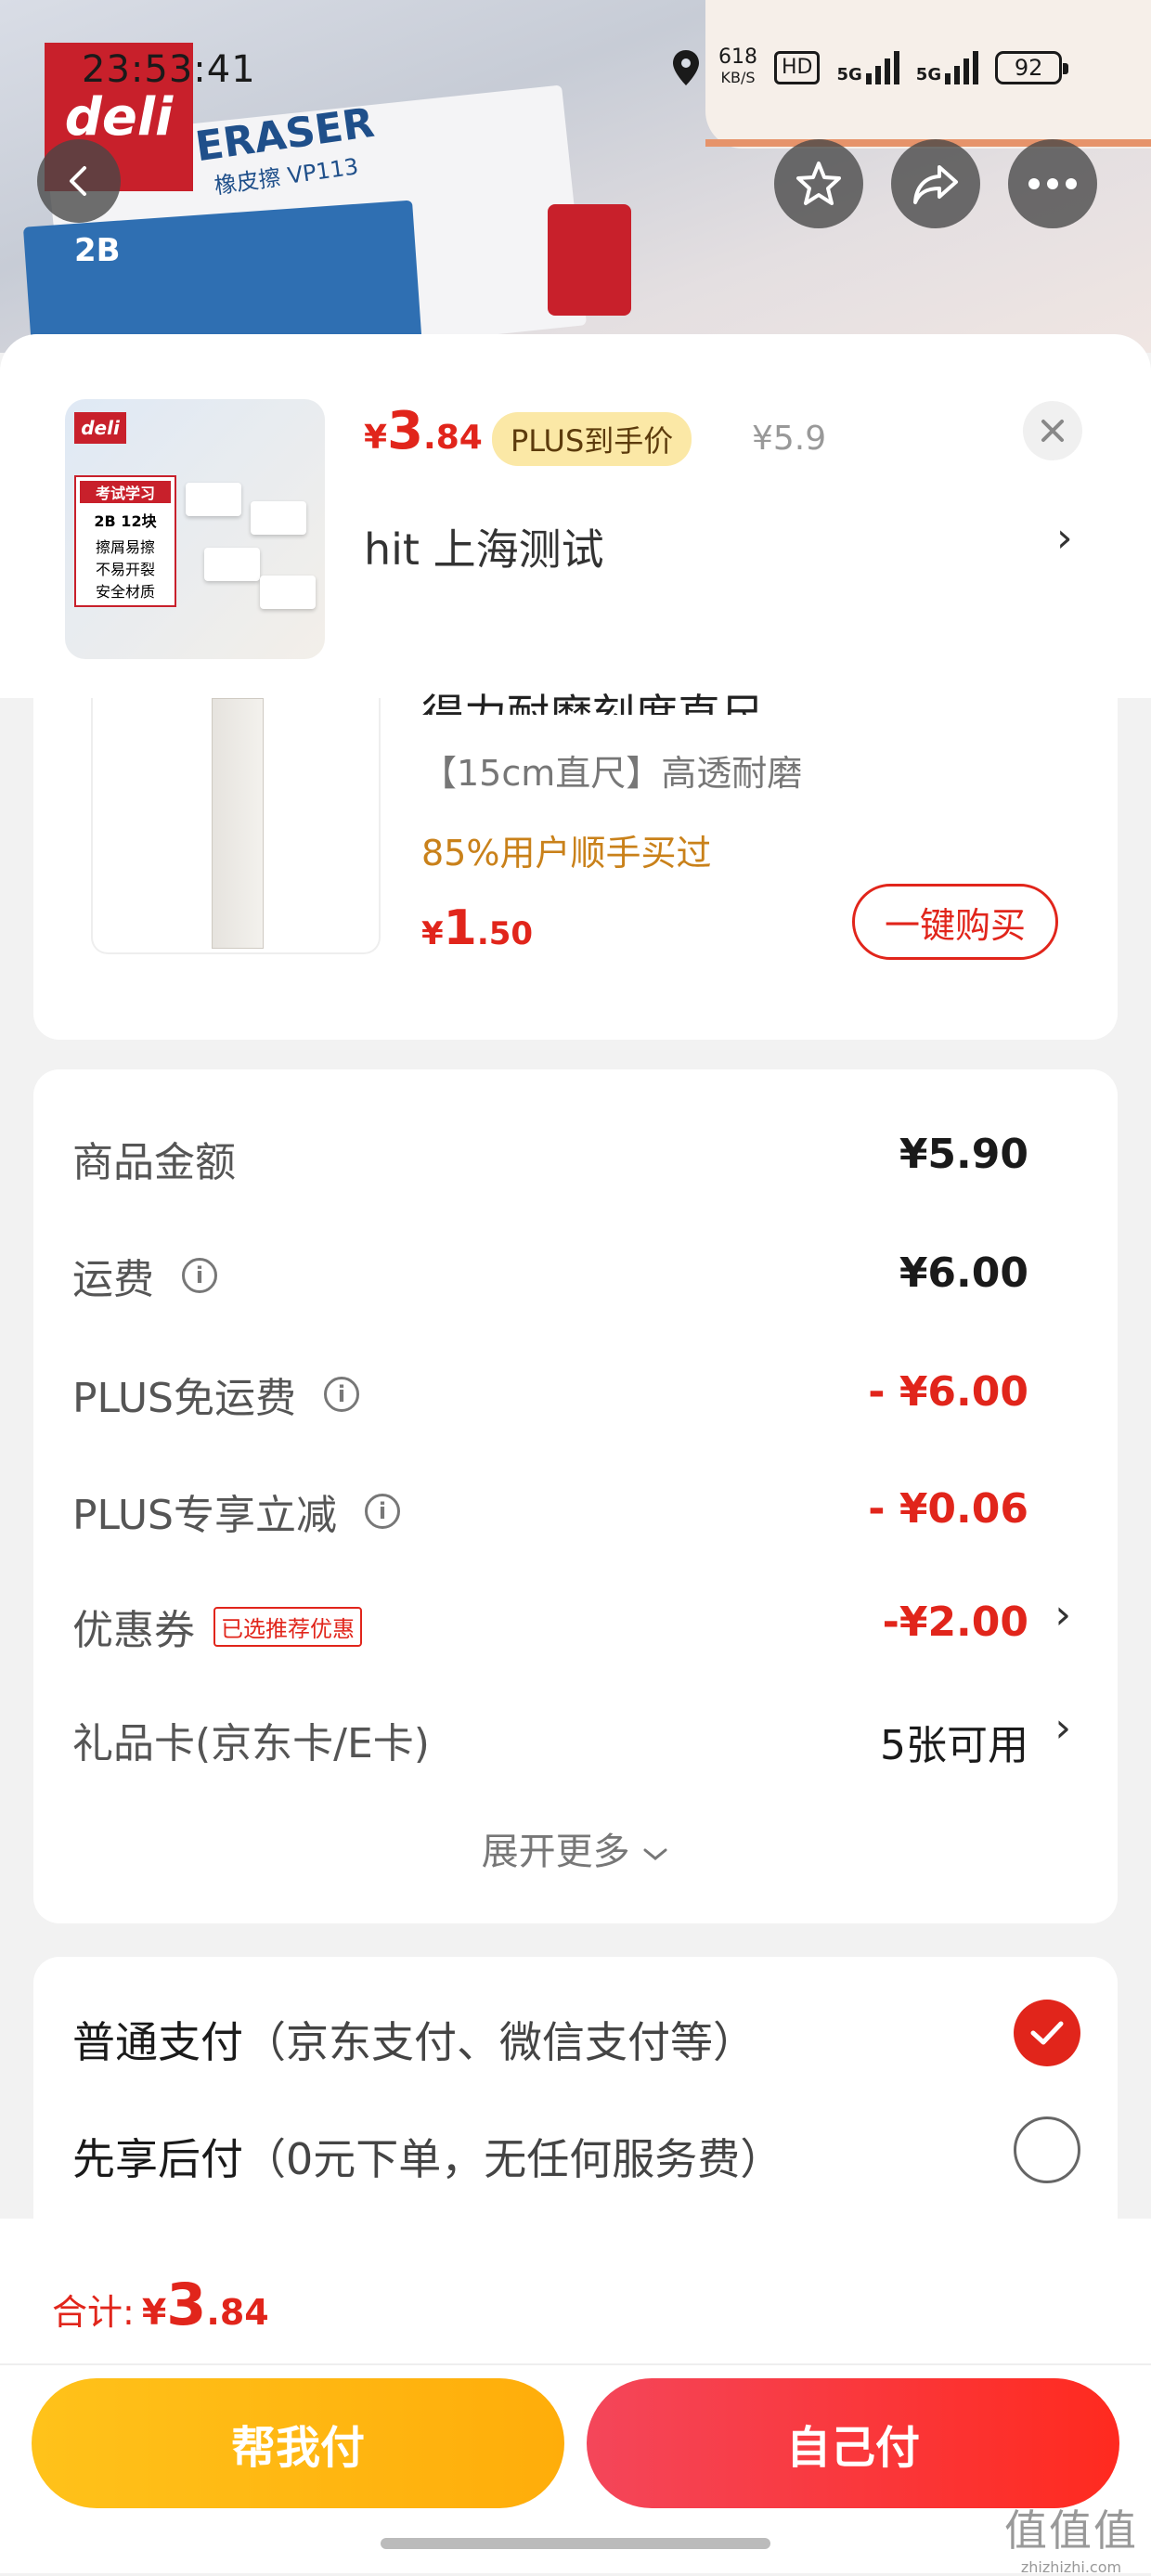 Image resolution: width=1151 pixels, height=2576 pixels. Describe the element at coordinates (184, 1398) in the screenshot. I see `summary-label-plus-freeship: PLUS免运费` at that location.